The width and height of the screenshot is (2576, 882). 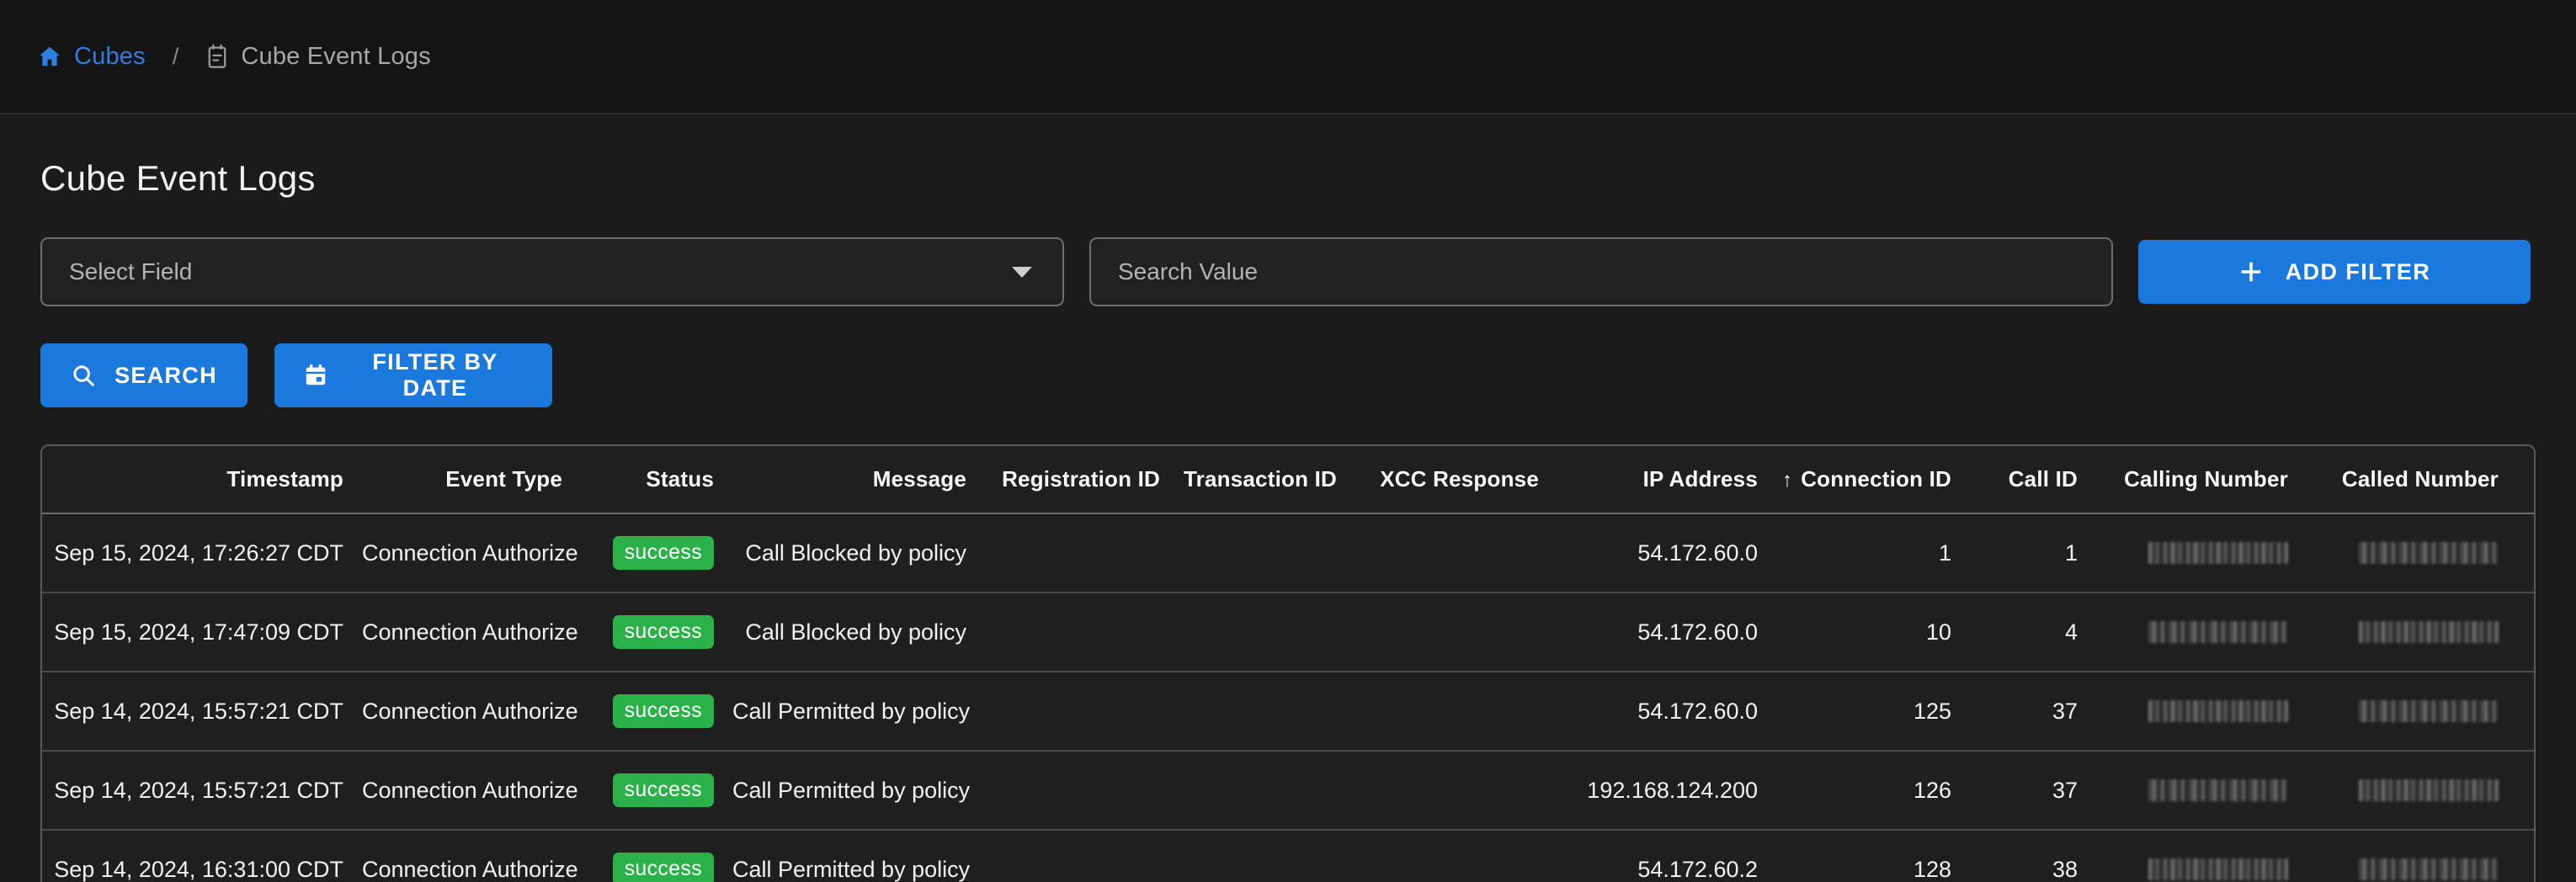 I want to click on page-title: Cube Event Logs, so click(x=178, y=178).